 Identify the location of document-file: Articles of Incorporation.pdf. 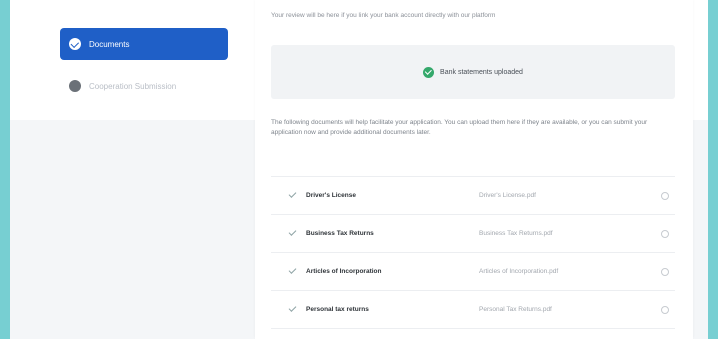
(518, 271).